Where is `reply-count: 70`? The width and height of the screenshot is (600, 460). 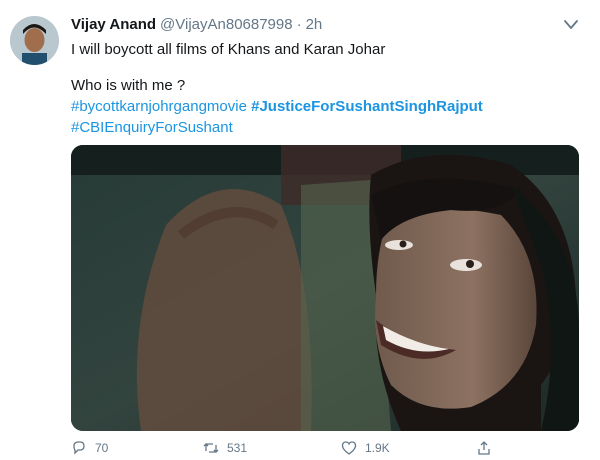
reply-count: 70 is located at coordinates (102, 448).